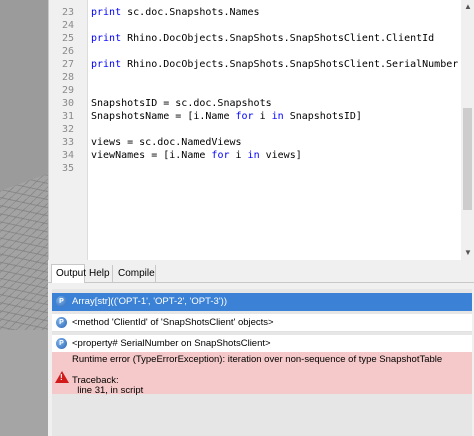 Image resolution: width=474 pixels, height=436 pixels. I want to click on output-tabs: Output Help Compile, so click(261, 273).